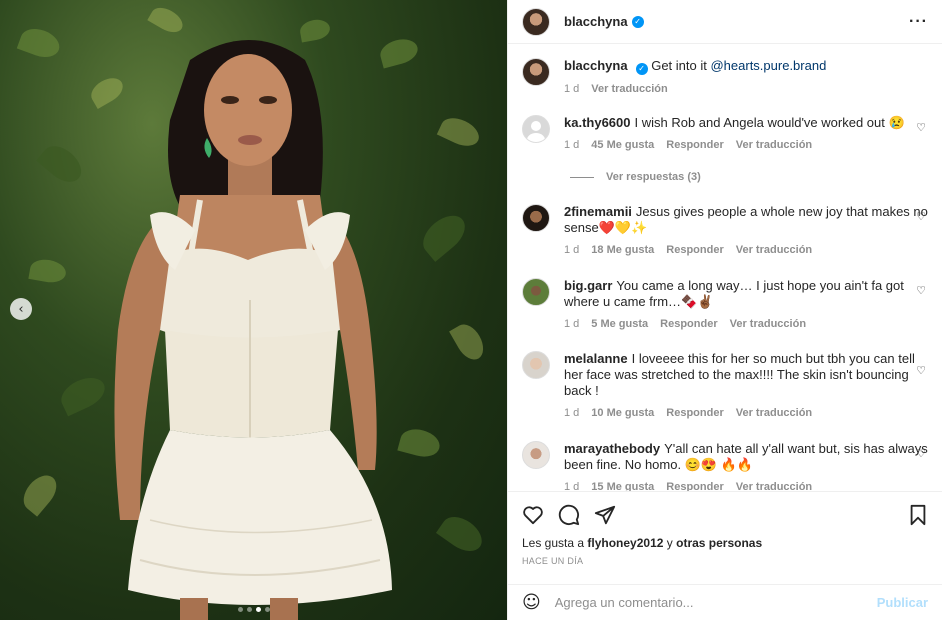 This screenshot has height=620, width=942. What do you see at coordinates (533, 515) in the screenshot?
I see `heart-icon` at bounding box center [533, 515].